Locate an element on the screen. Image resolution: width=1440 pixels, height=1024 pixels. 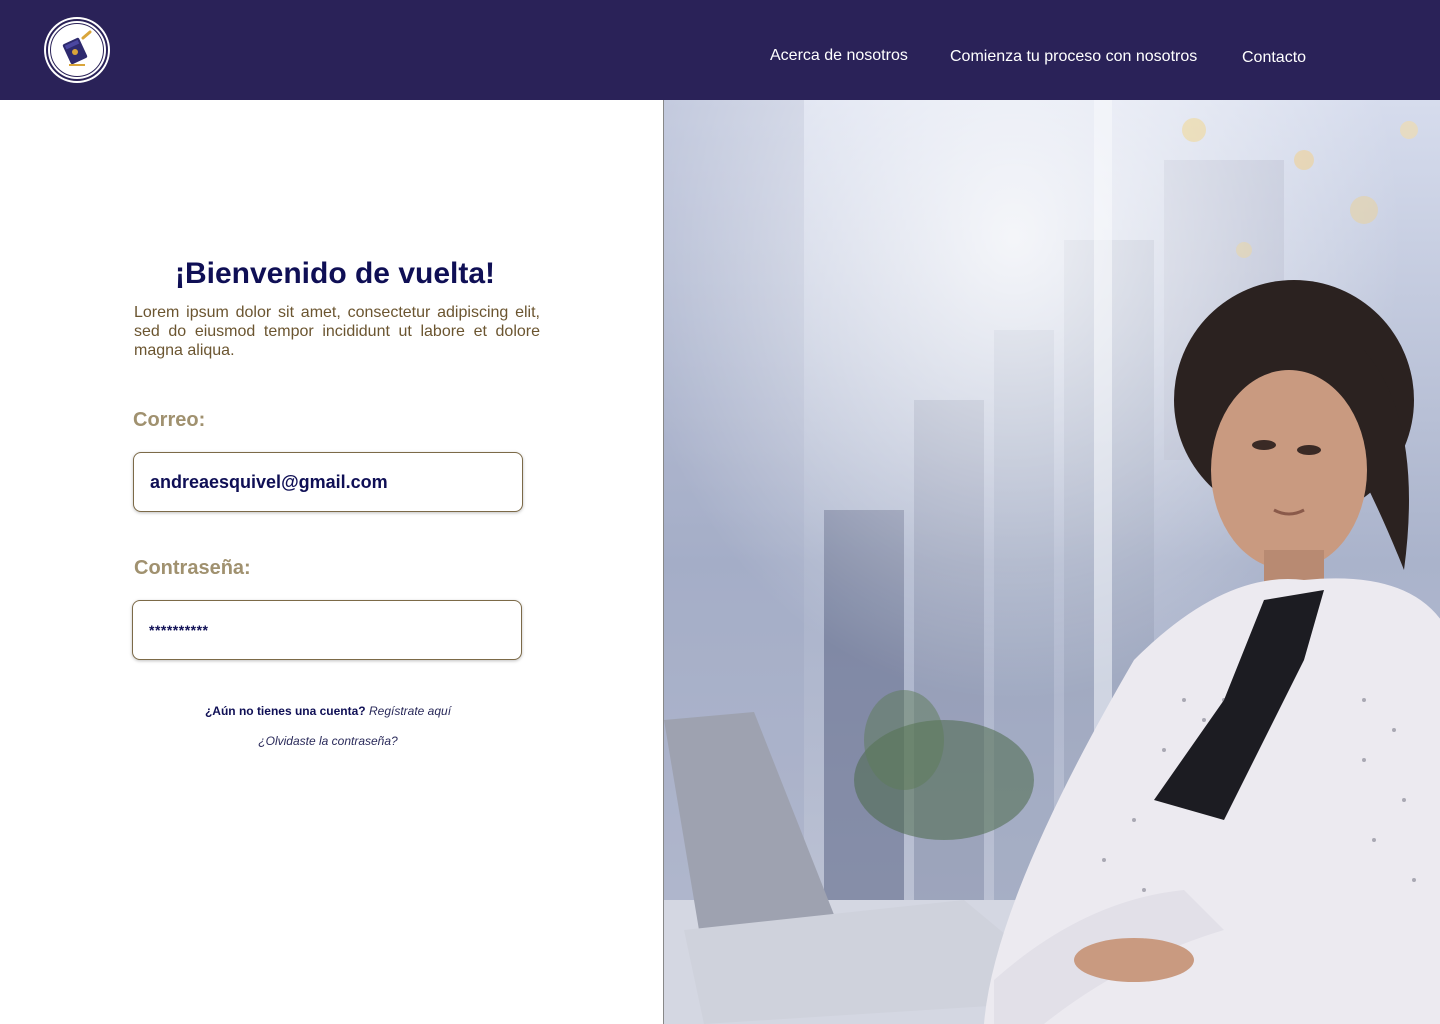
logo is located at coordinates (77, 50).